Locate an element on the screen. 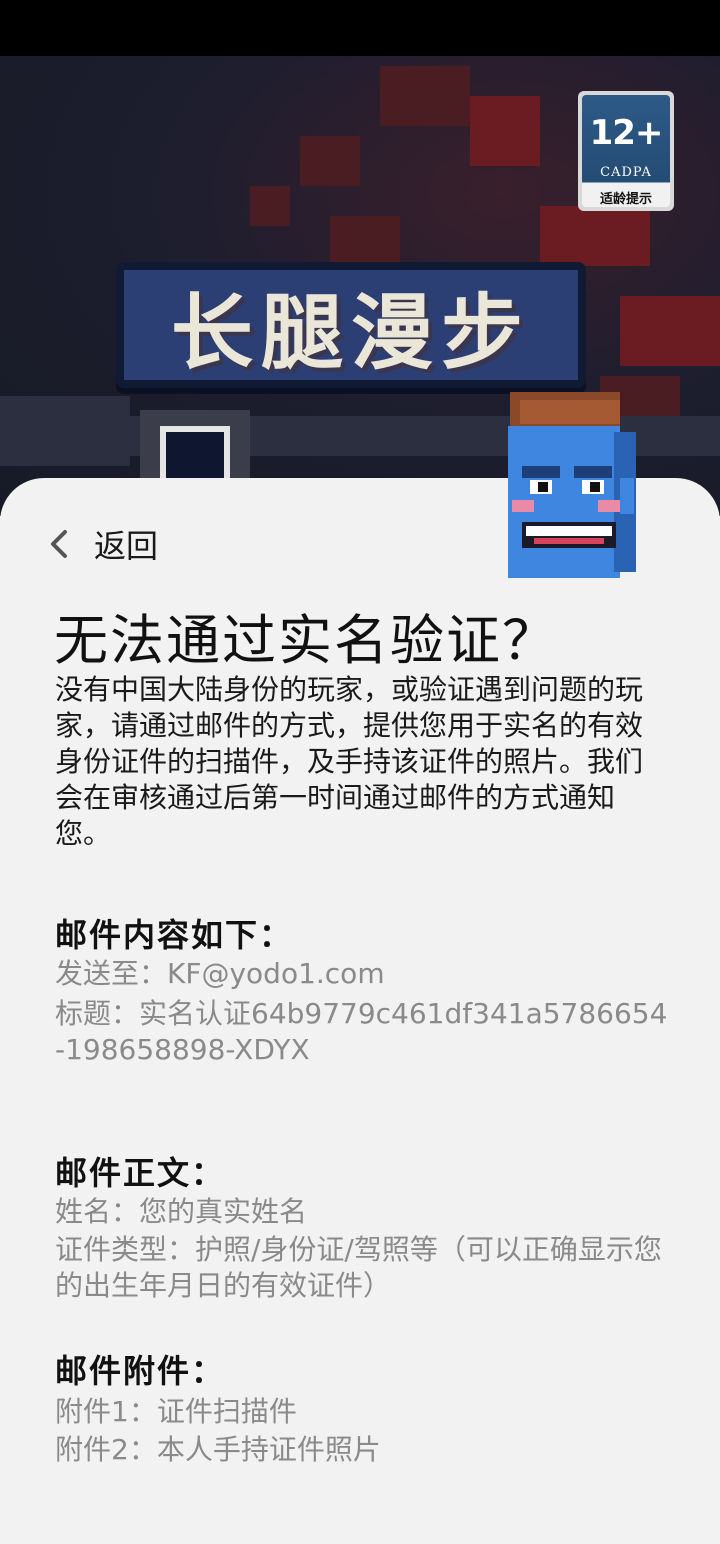 The width and height of the screenshot is (720, 1544). attachment-1: 附件1：证件扫描件 is located at coordinates (176, 1411).